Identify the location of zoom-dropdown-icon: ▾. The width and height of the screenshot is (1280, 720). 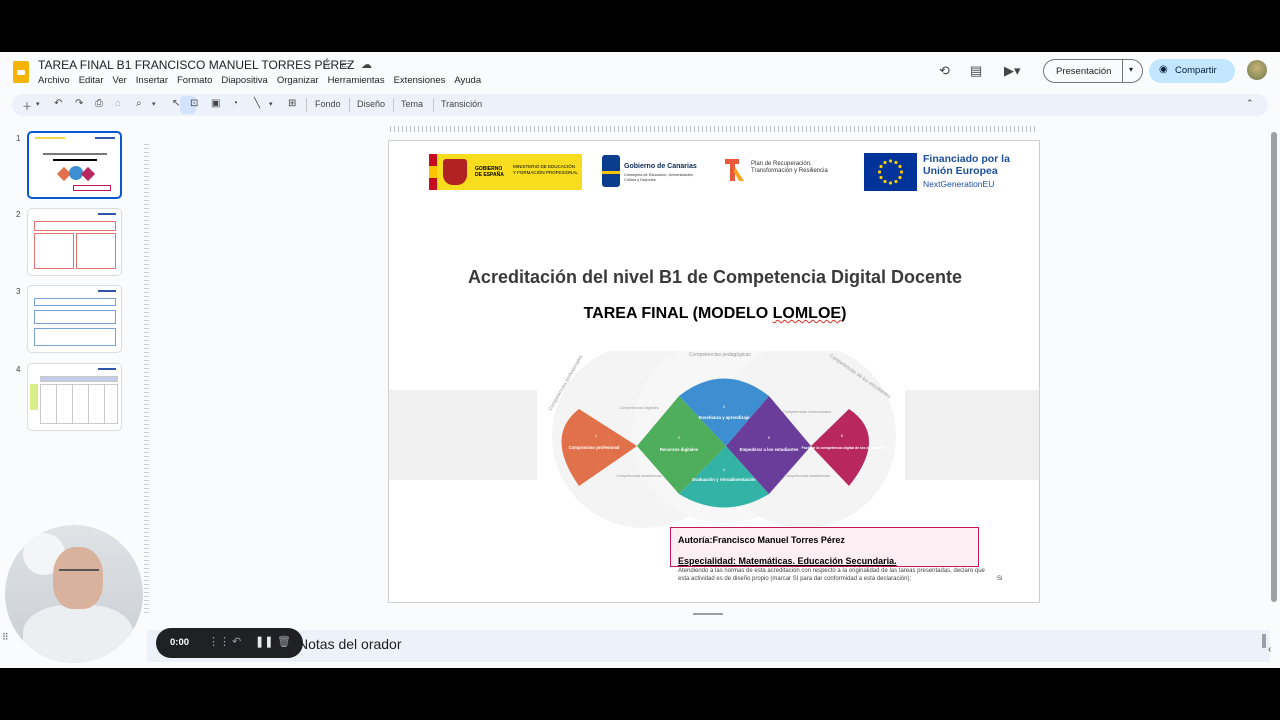
(154, 104).